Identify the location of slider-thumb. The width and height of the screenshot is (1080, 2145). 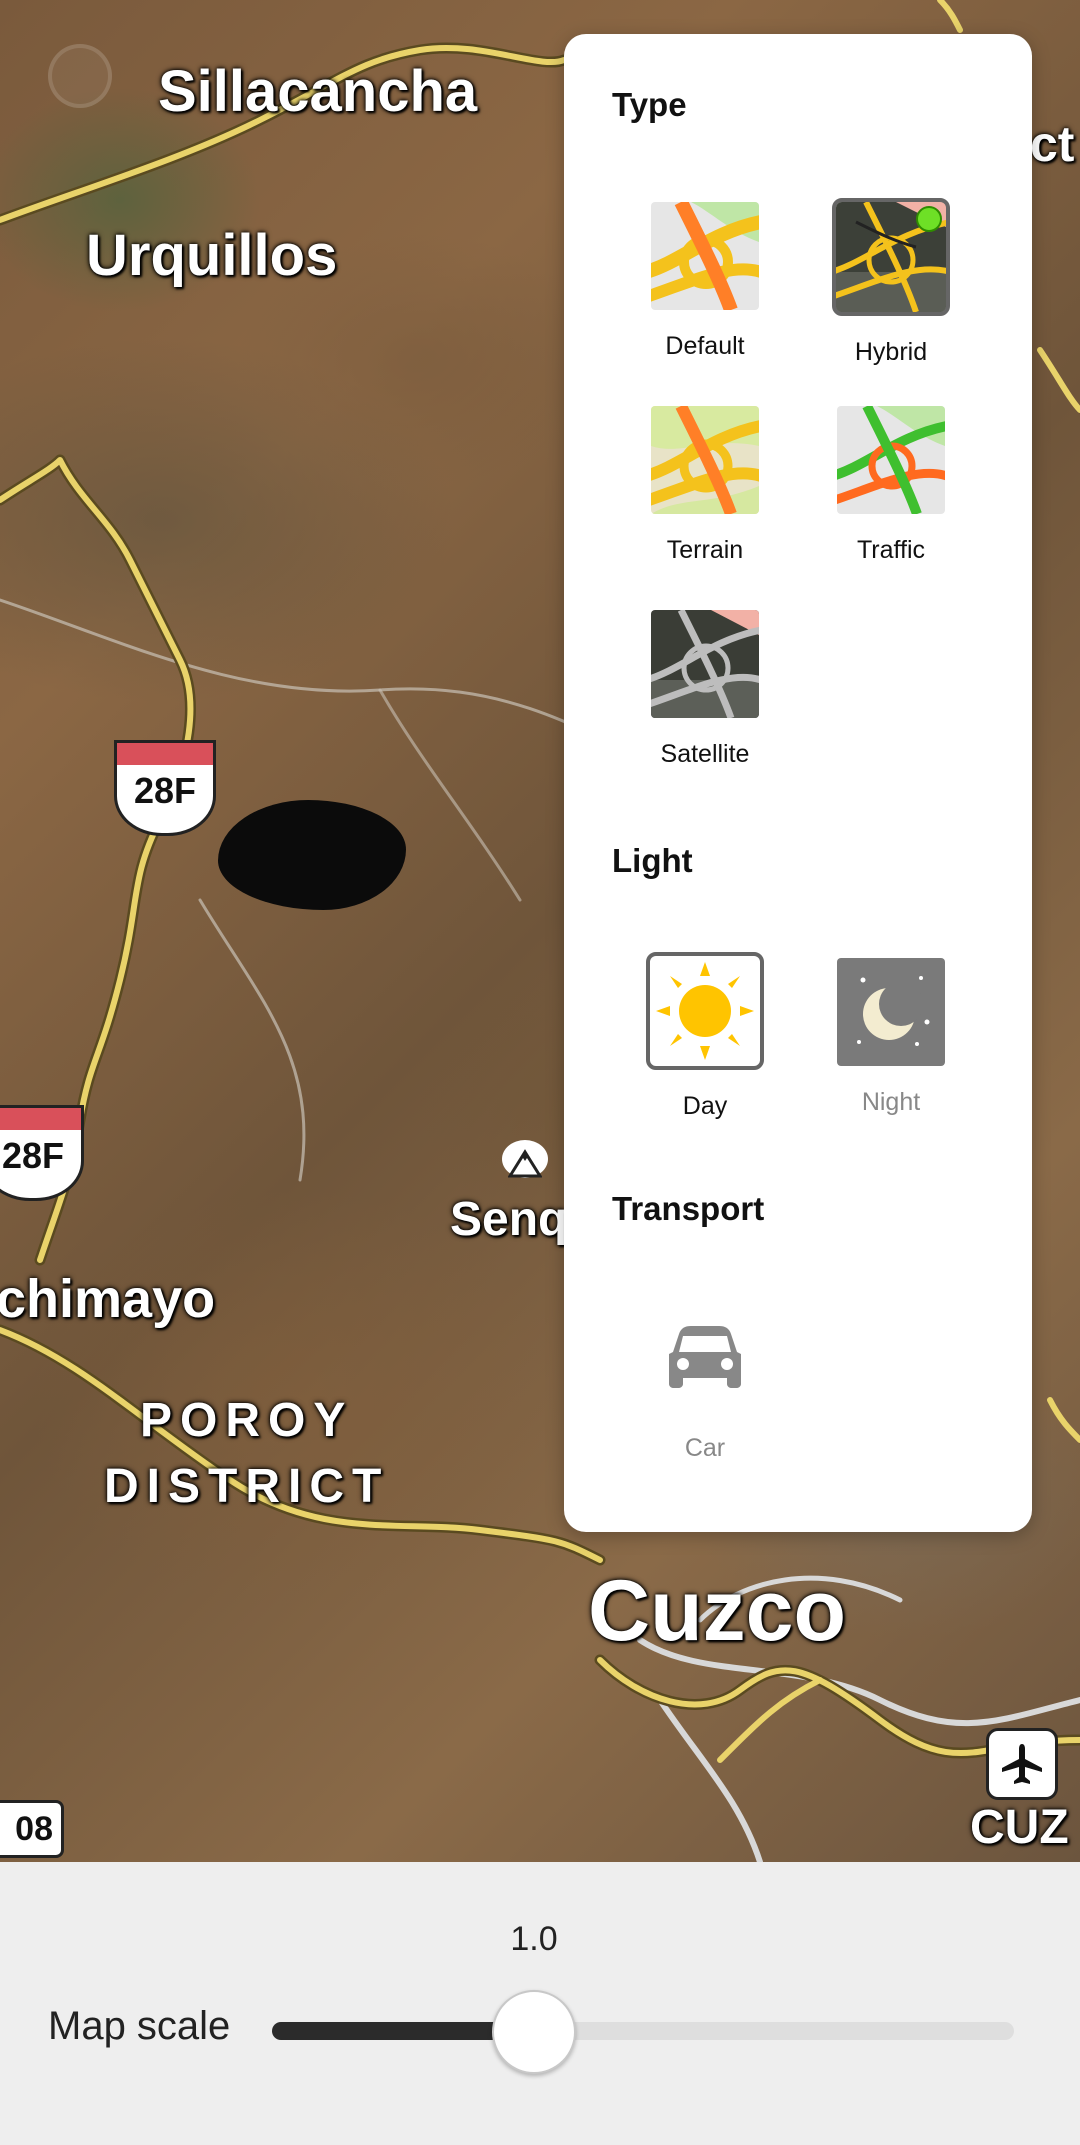
(533, 2032).